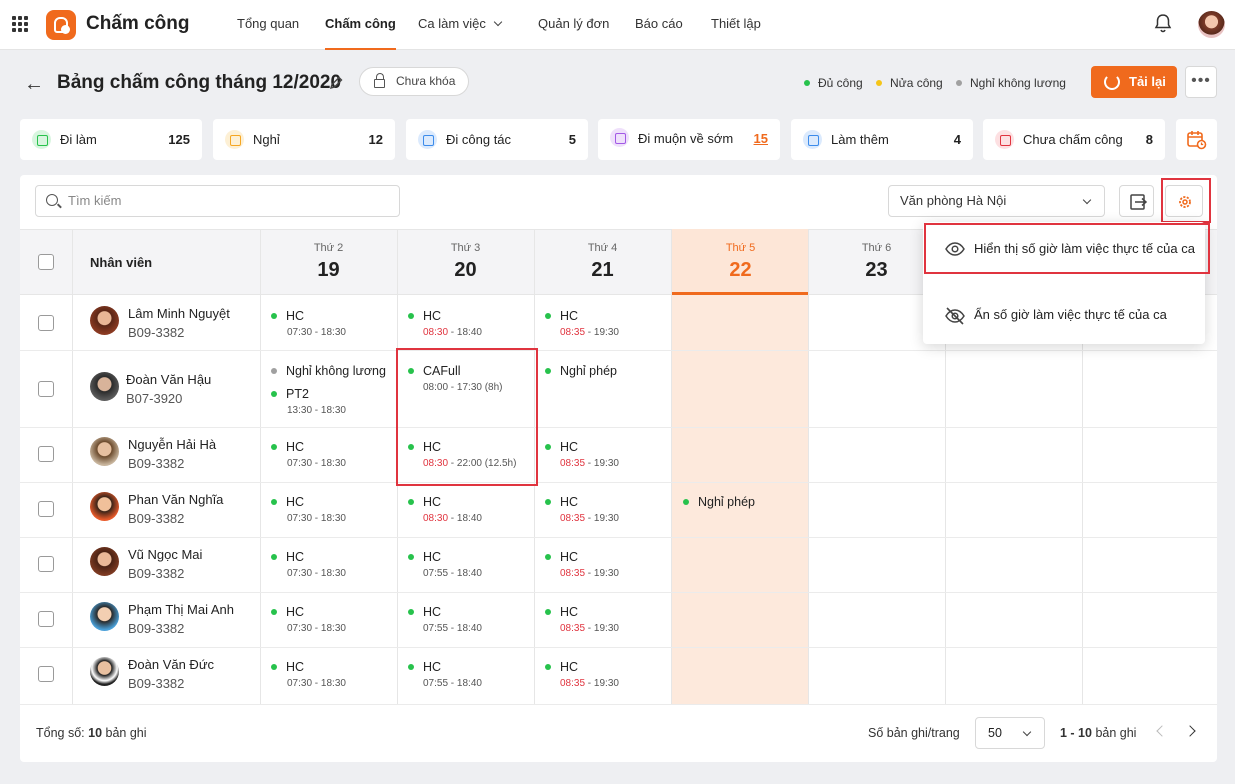 The width and height of the screenshot is (1235, 784). I want to click on avatar, so click(104, 616).